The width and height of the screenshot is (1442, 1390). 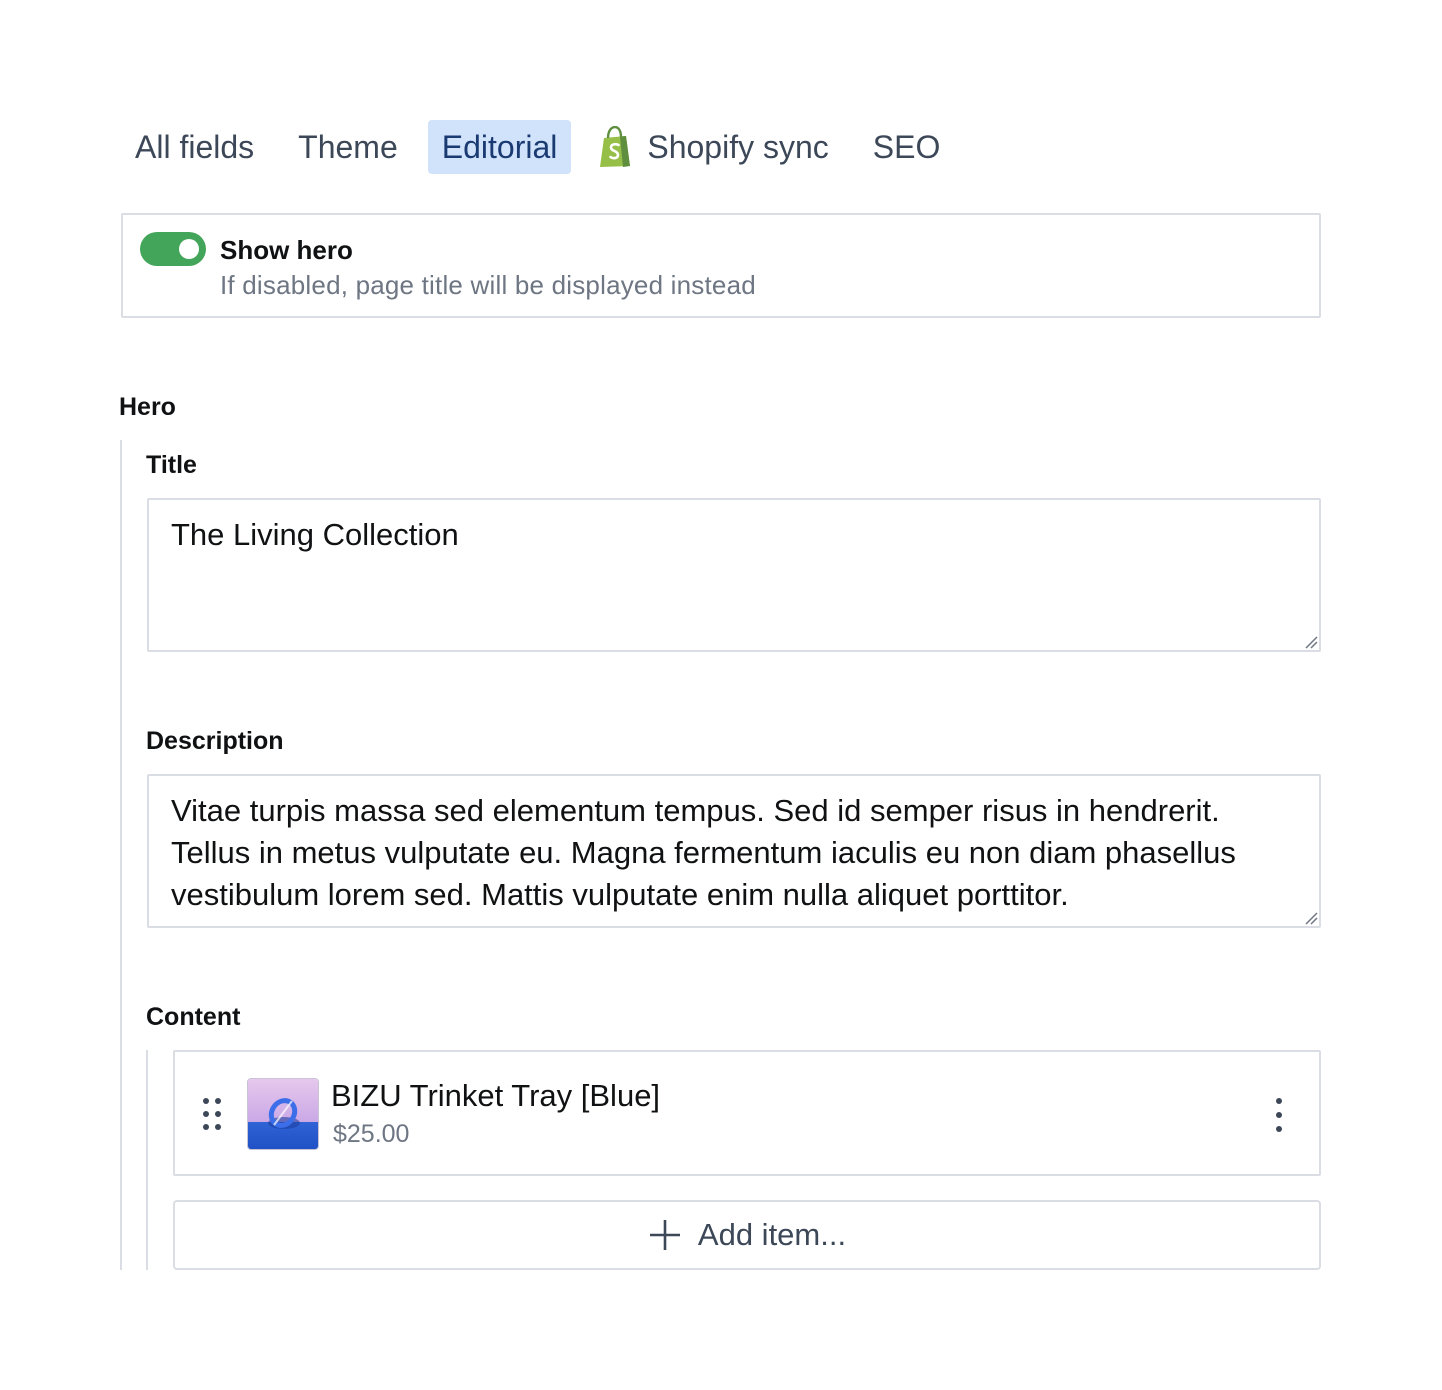 I want to click on title-value: The Living Collection, so click(x=315, y=534).